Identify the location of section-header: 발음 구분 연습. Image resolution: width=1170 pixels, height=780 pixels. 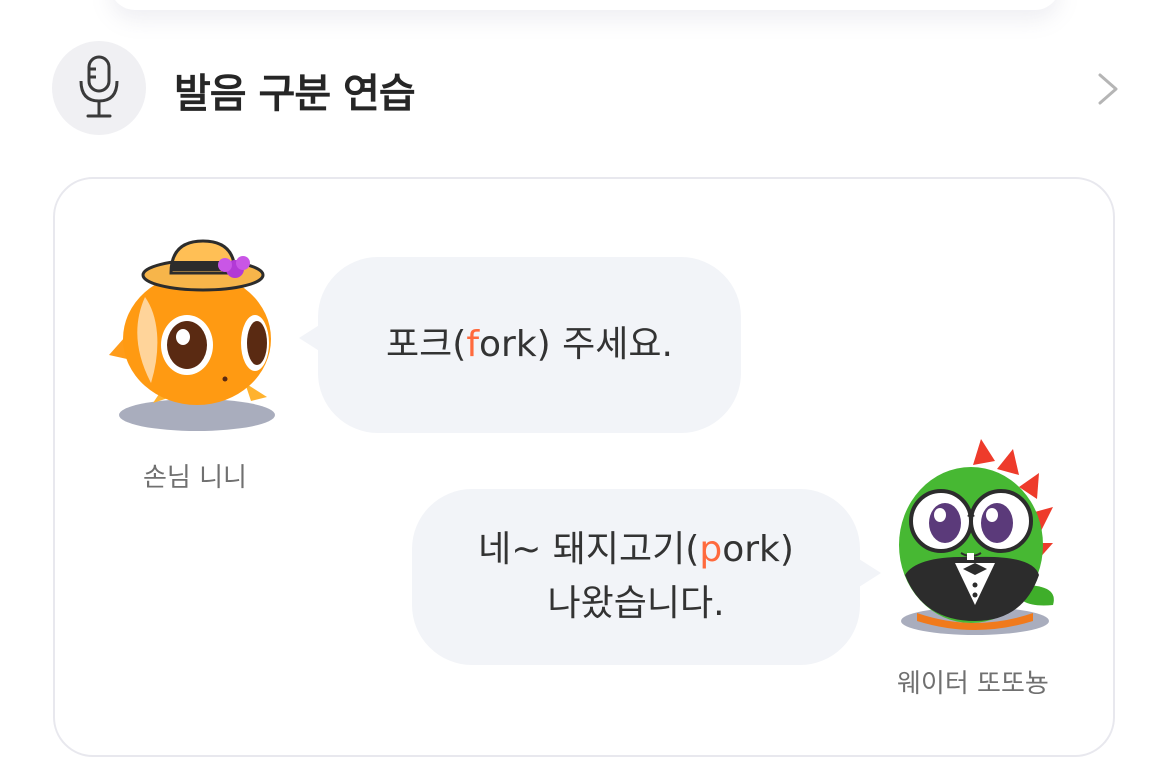
(587, 88).